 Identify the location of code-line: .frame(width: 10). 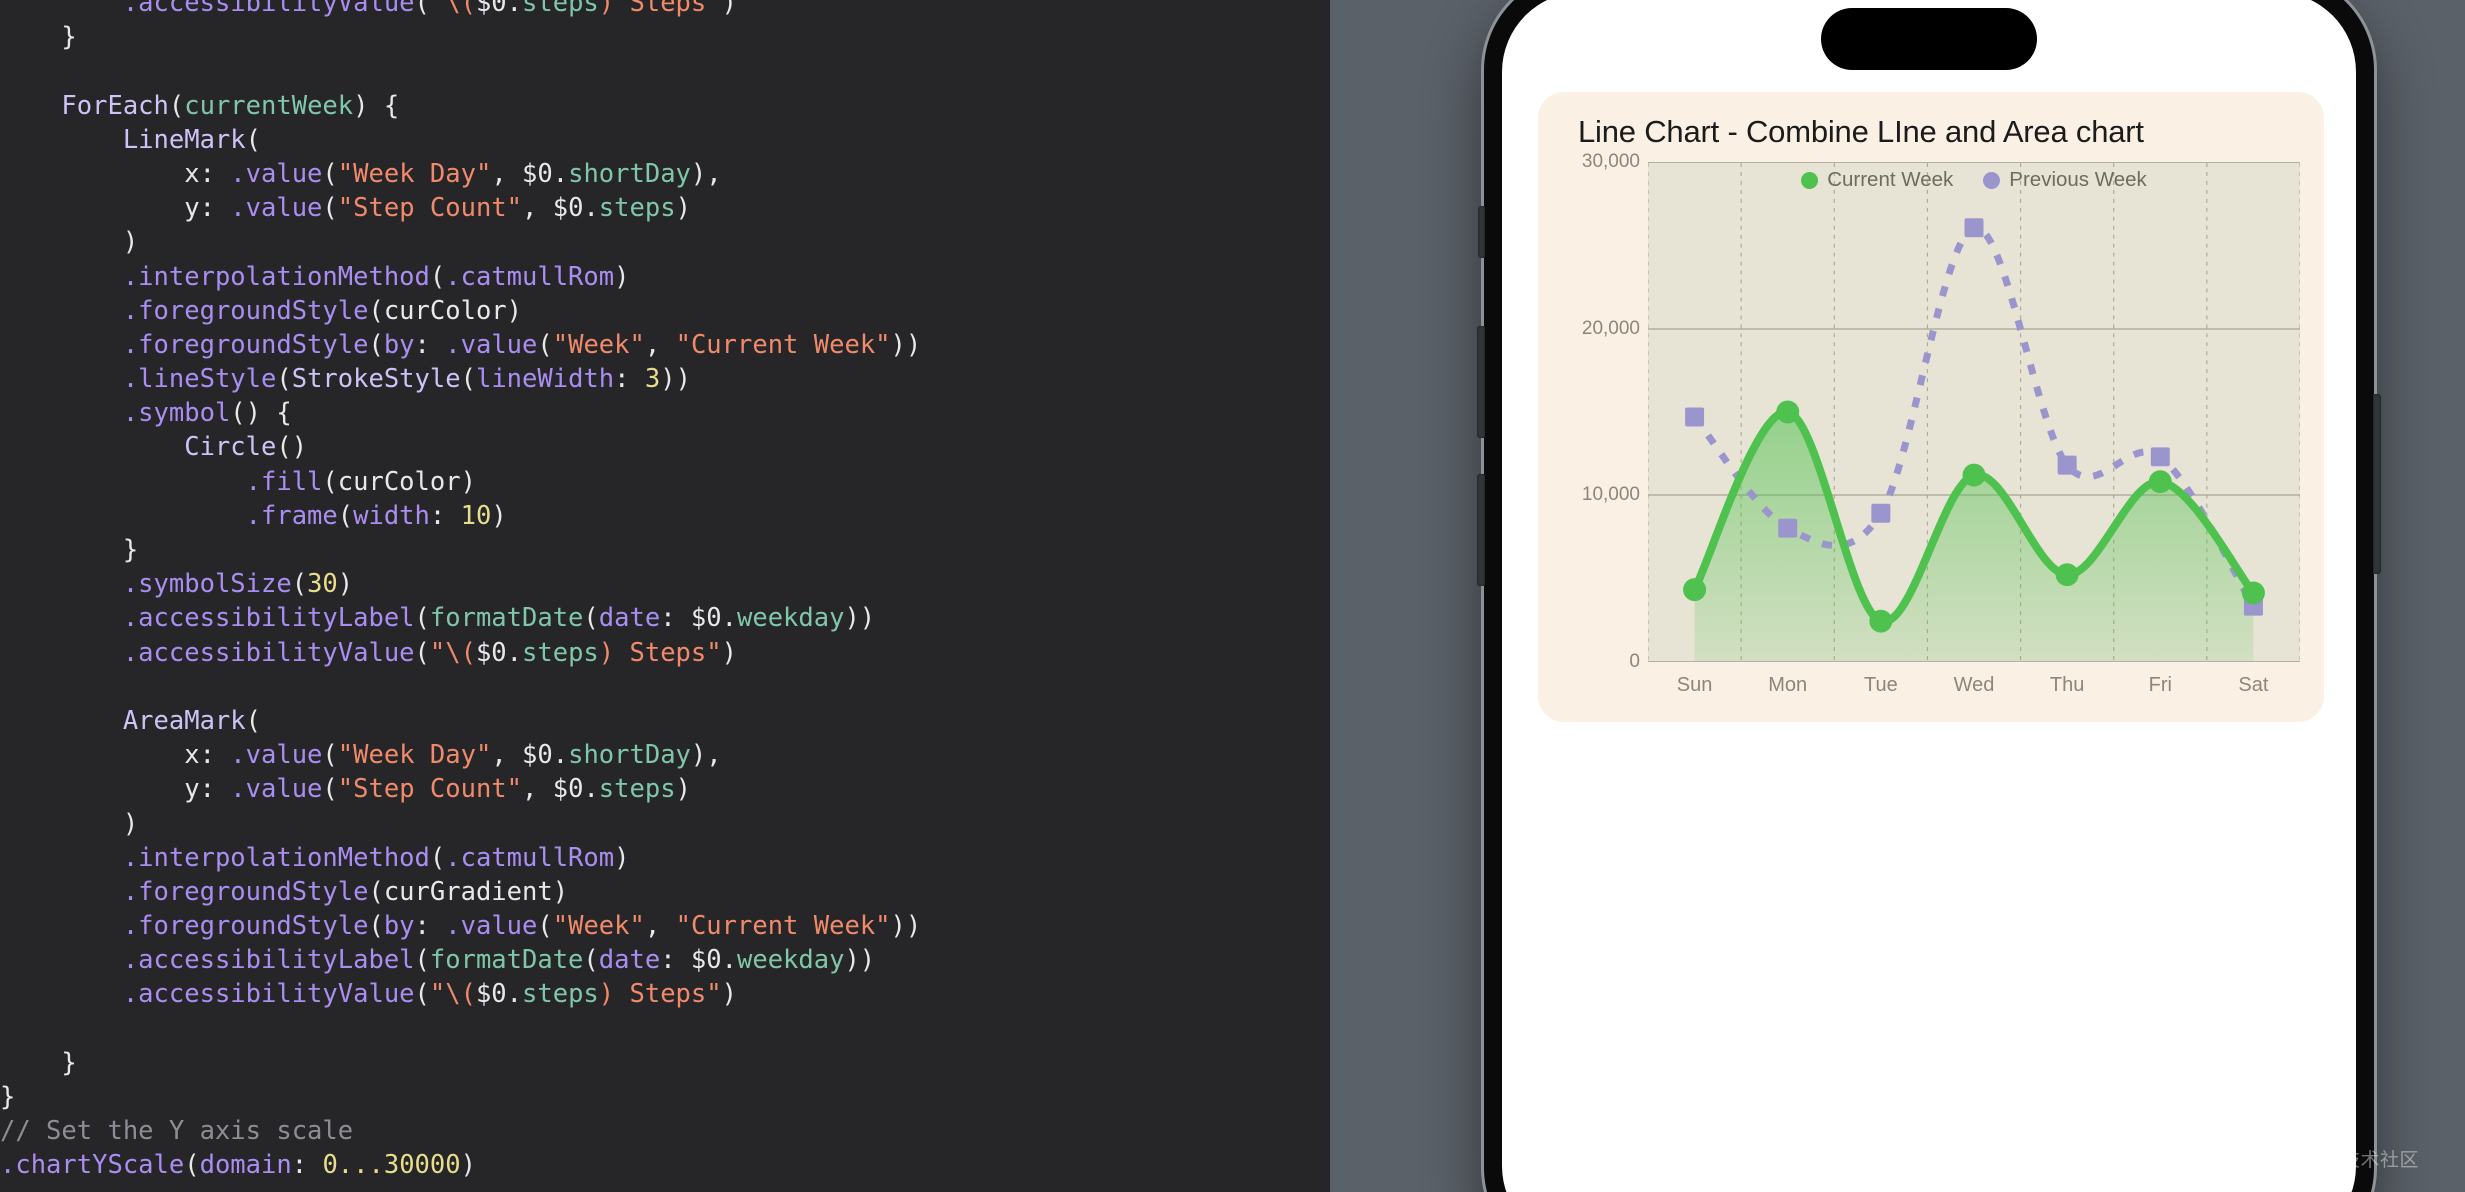
(376, 515).